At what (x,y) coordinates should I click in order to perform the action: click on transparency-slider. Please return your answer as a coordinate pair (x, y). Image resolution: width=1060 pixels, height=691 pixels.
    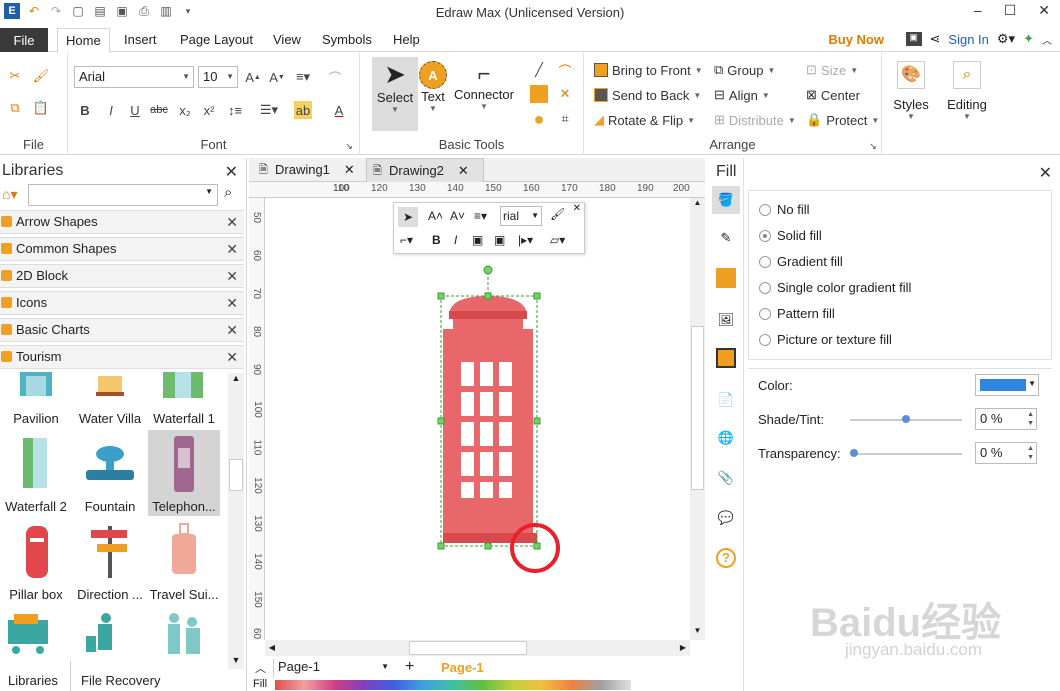
    Looking at the image, I should click on (906, 454).